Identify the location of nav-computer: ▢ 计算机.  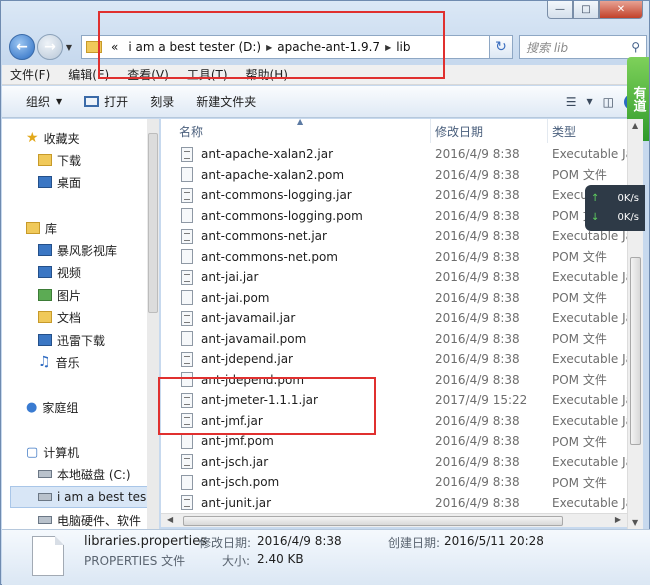
(90, 452).